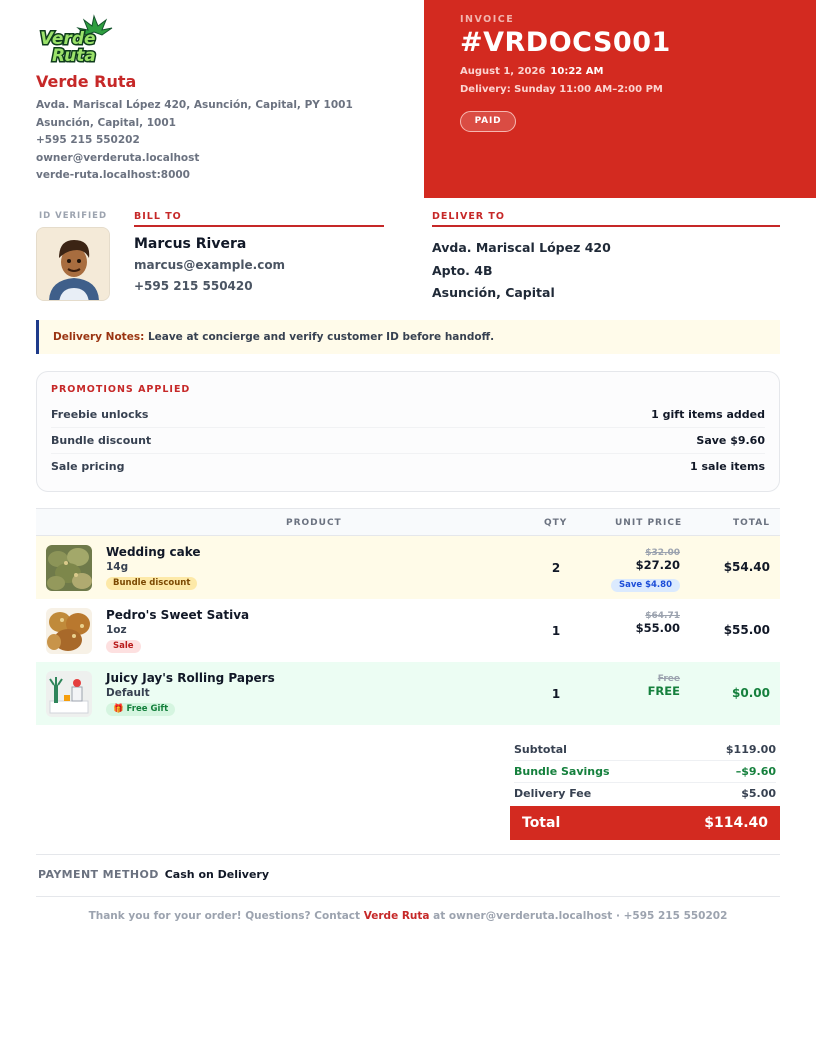 The width and height of the screenshot is (816, 1056). Describe the element at coordinates (153, 552) in the screenshot. I see `product-name: Wedding cake` at that location.